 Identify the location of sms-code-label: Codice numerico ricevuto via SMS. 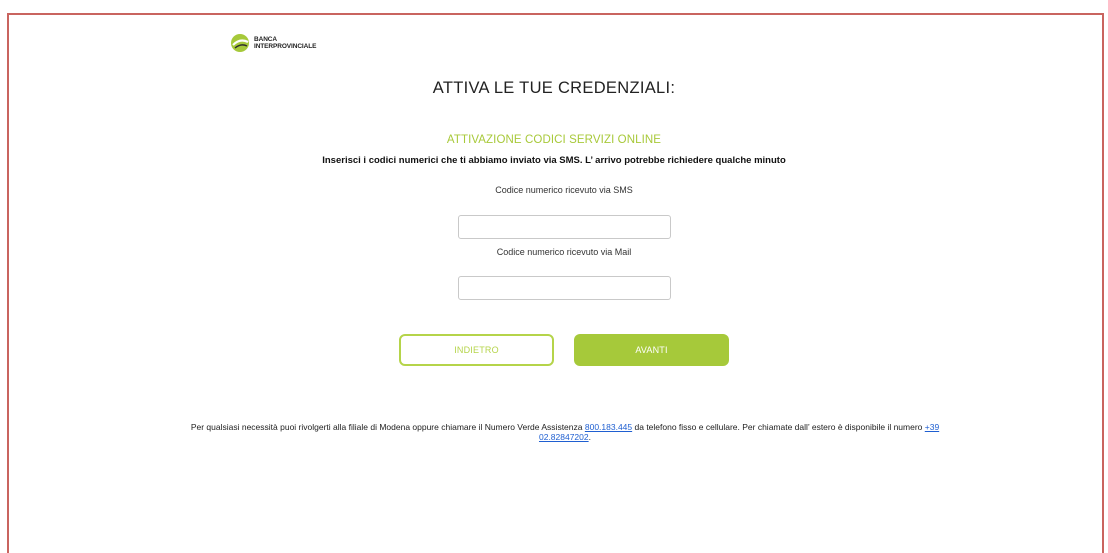
(564, 190).